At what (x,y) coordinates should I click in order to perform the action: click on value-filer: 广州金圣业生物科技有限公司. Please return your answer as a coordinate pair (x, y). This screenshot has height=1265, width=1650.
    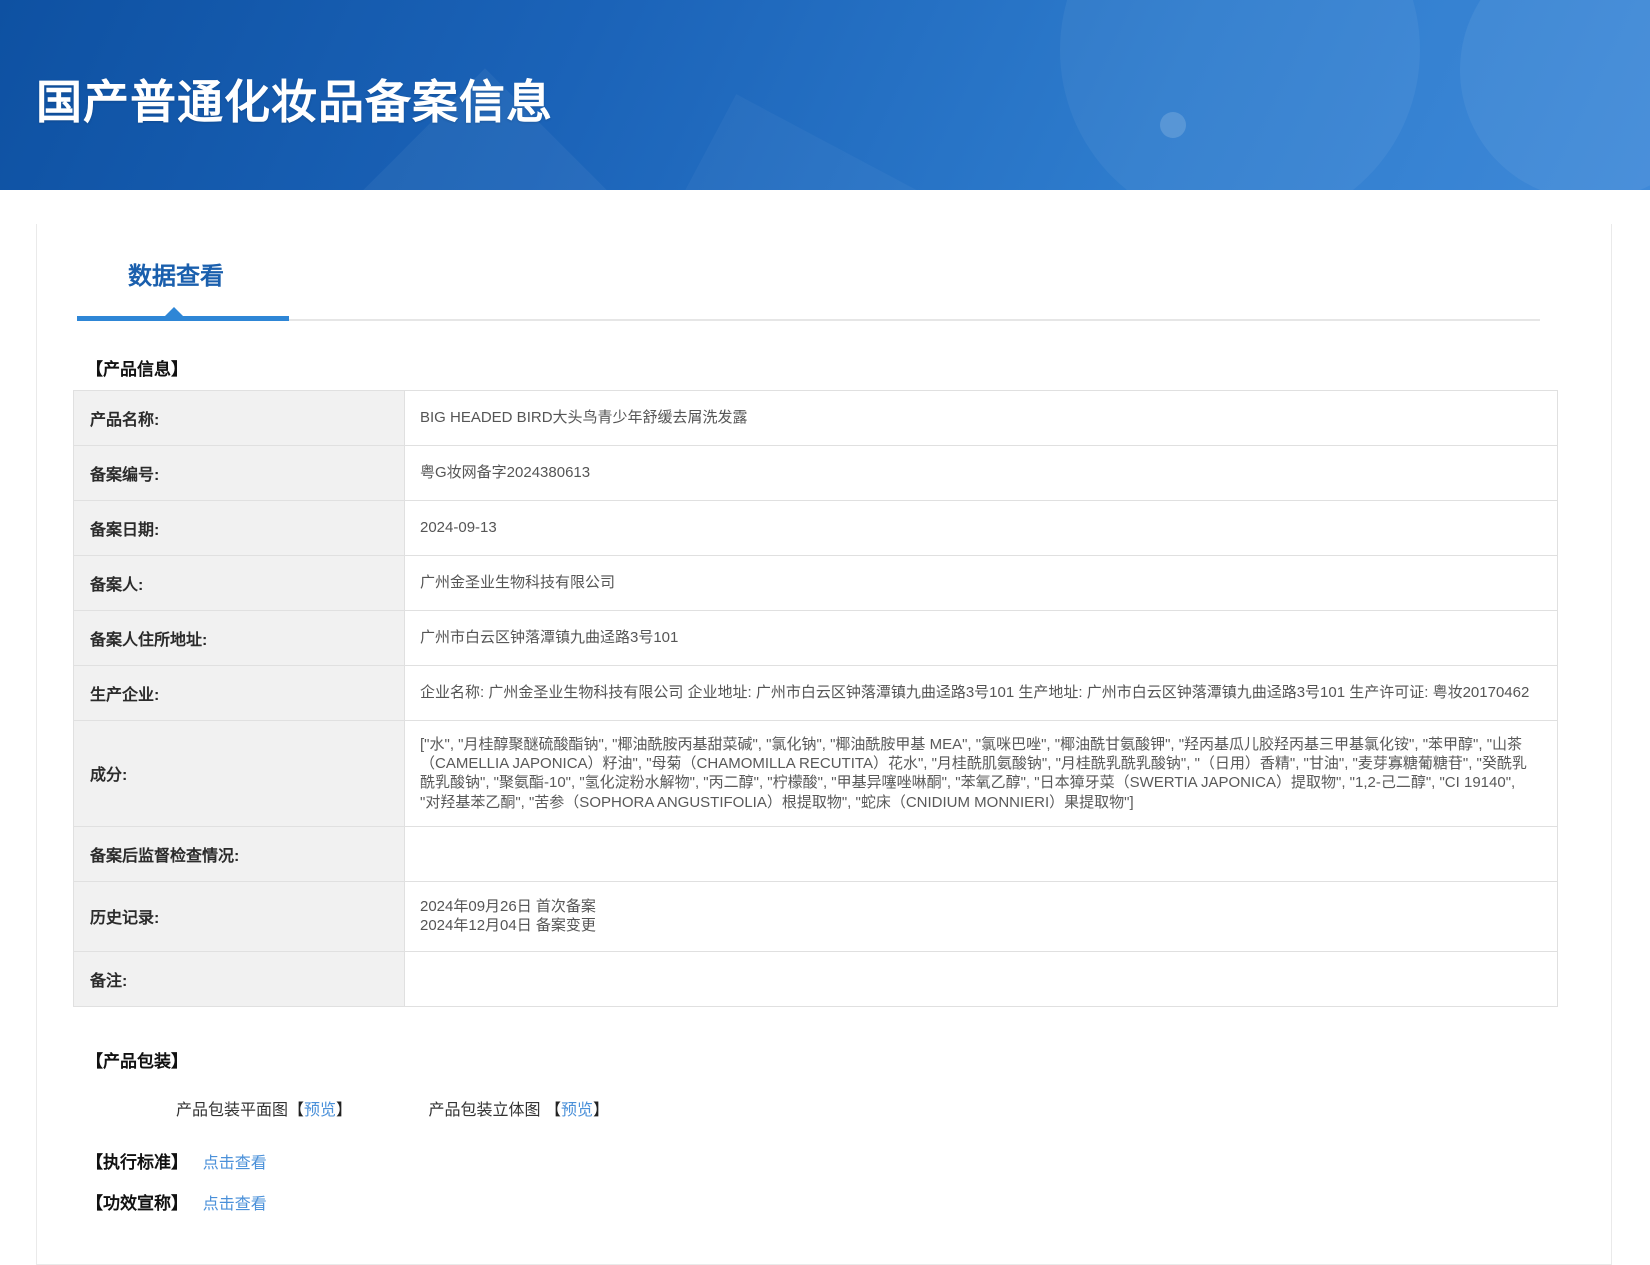
    Looking at the image, I should click on (981, 583).